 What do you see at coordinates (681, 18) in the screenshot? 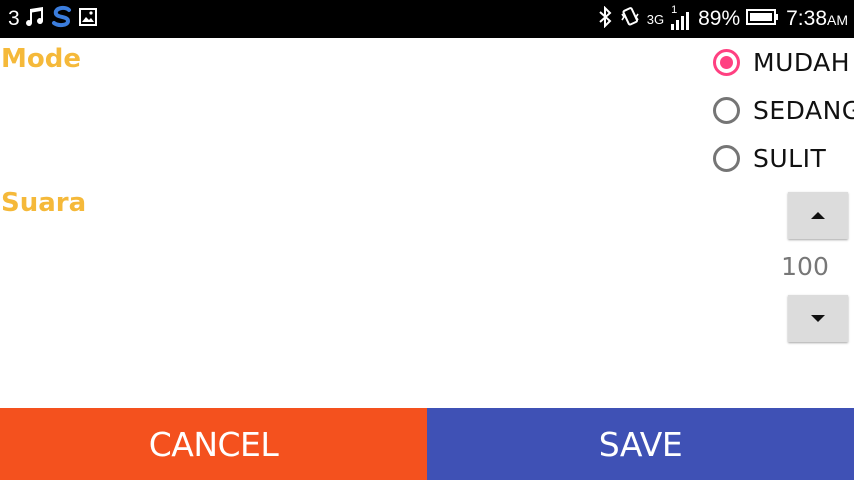
I see `signal-icon: 1` at bounding box center [681, 18].